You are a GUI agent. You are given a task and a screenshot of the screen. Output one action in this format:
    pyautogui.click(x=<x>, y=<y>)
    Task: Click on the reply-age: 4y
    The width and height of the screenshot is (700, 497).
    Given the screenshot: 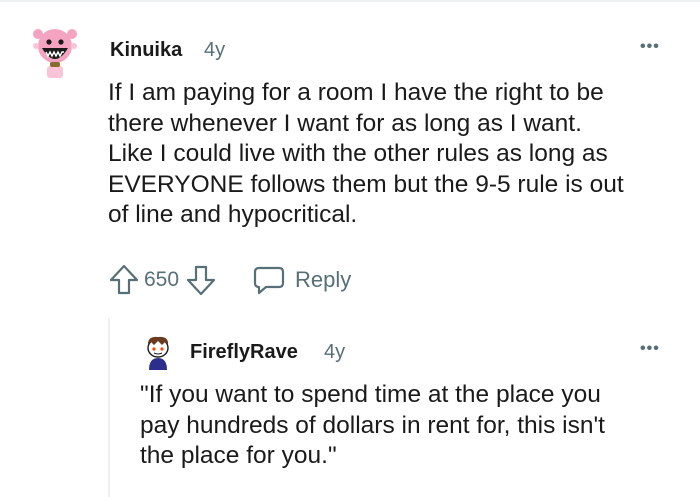 What is the action you would take?
    pyautogui.click(x=335, y=352)
    